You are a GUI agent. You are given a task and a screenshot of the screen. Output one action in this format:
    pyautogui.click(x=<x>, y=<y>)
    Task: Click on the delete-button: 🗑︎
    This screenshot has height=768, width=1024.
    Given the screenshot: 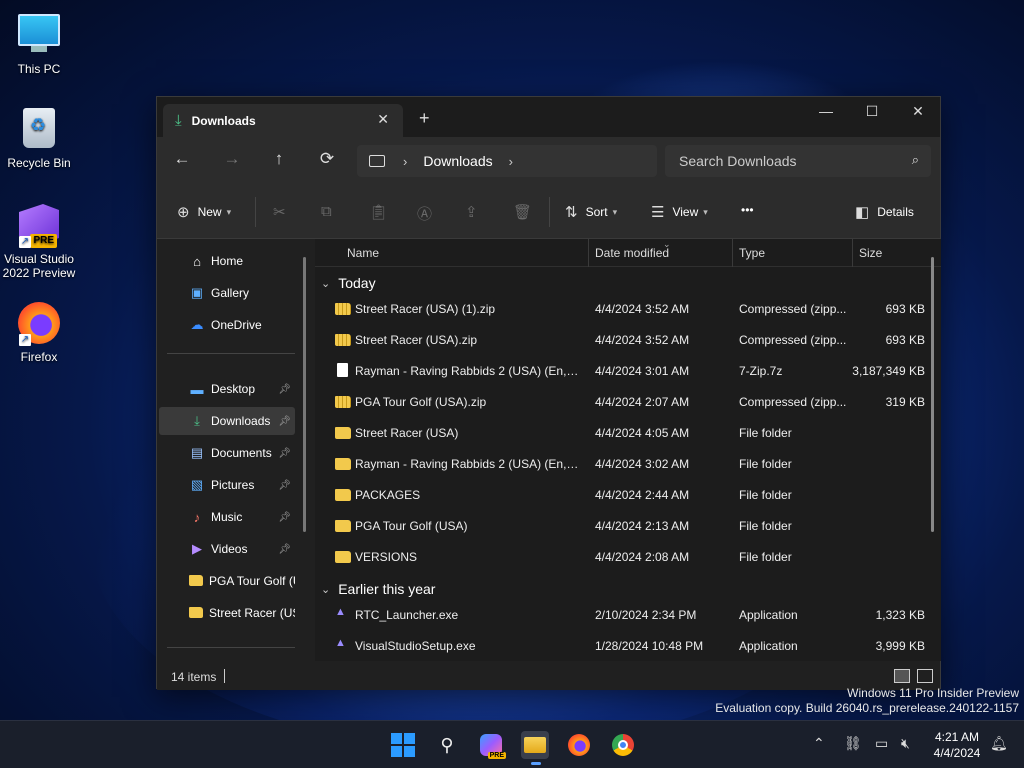 What is the action you would take?
    pyautogui.click(x=526, y=212)
    